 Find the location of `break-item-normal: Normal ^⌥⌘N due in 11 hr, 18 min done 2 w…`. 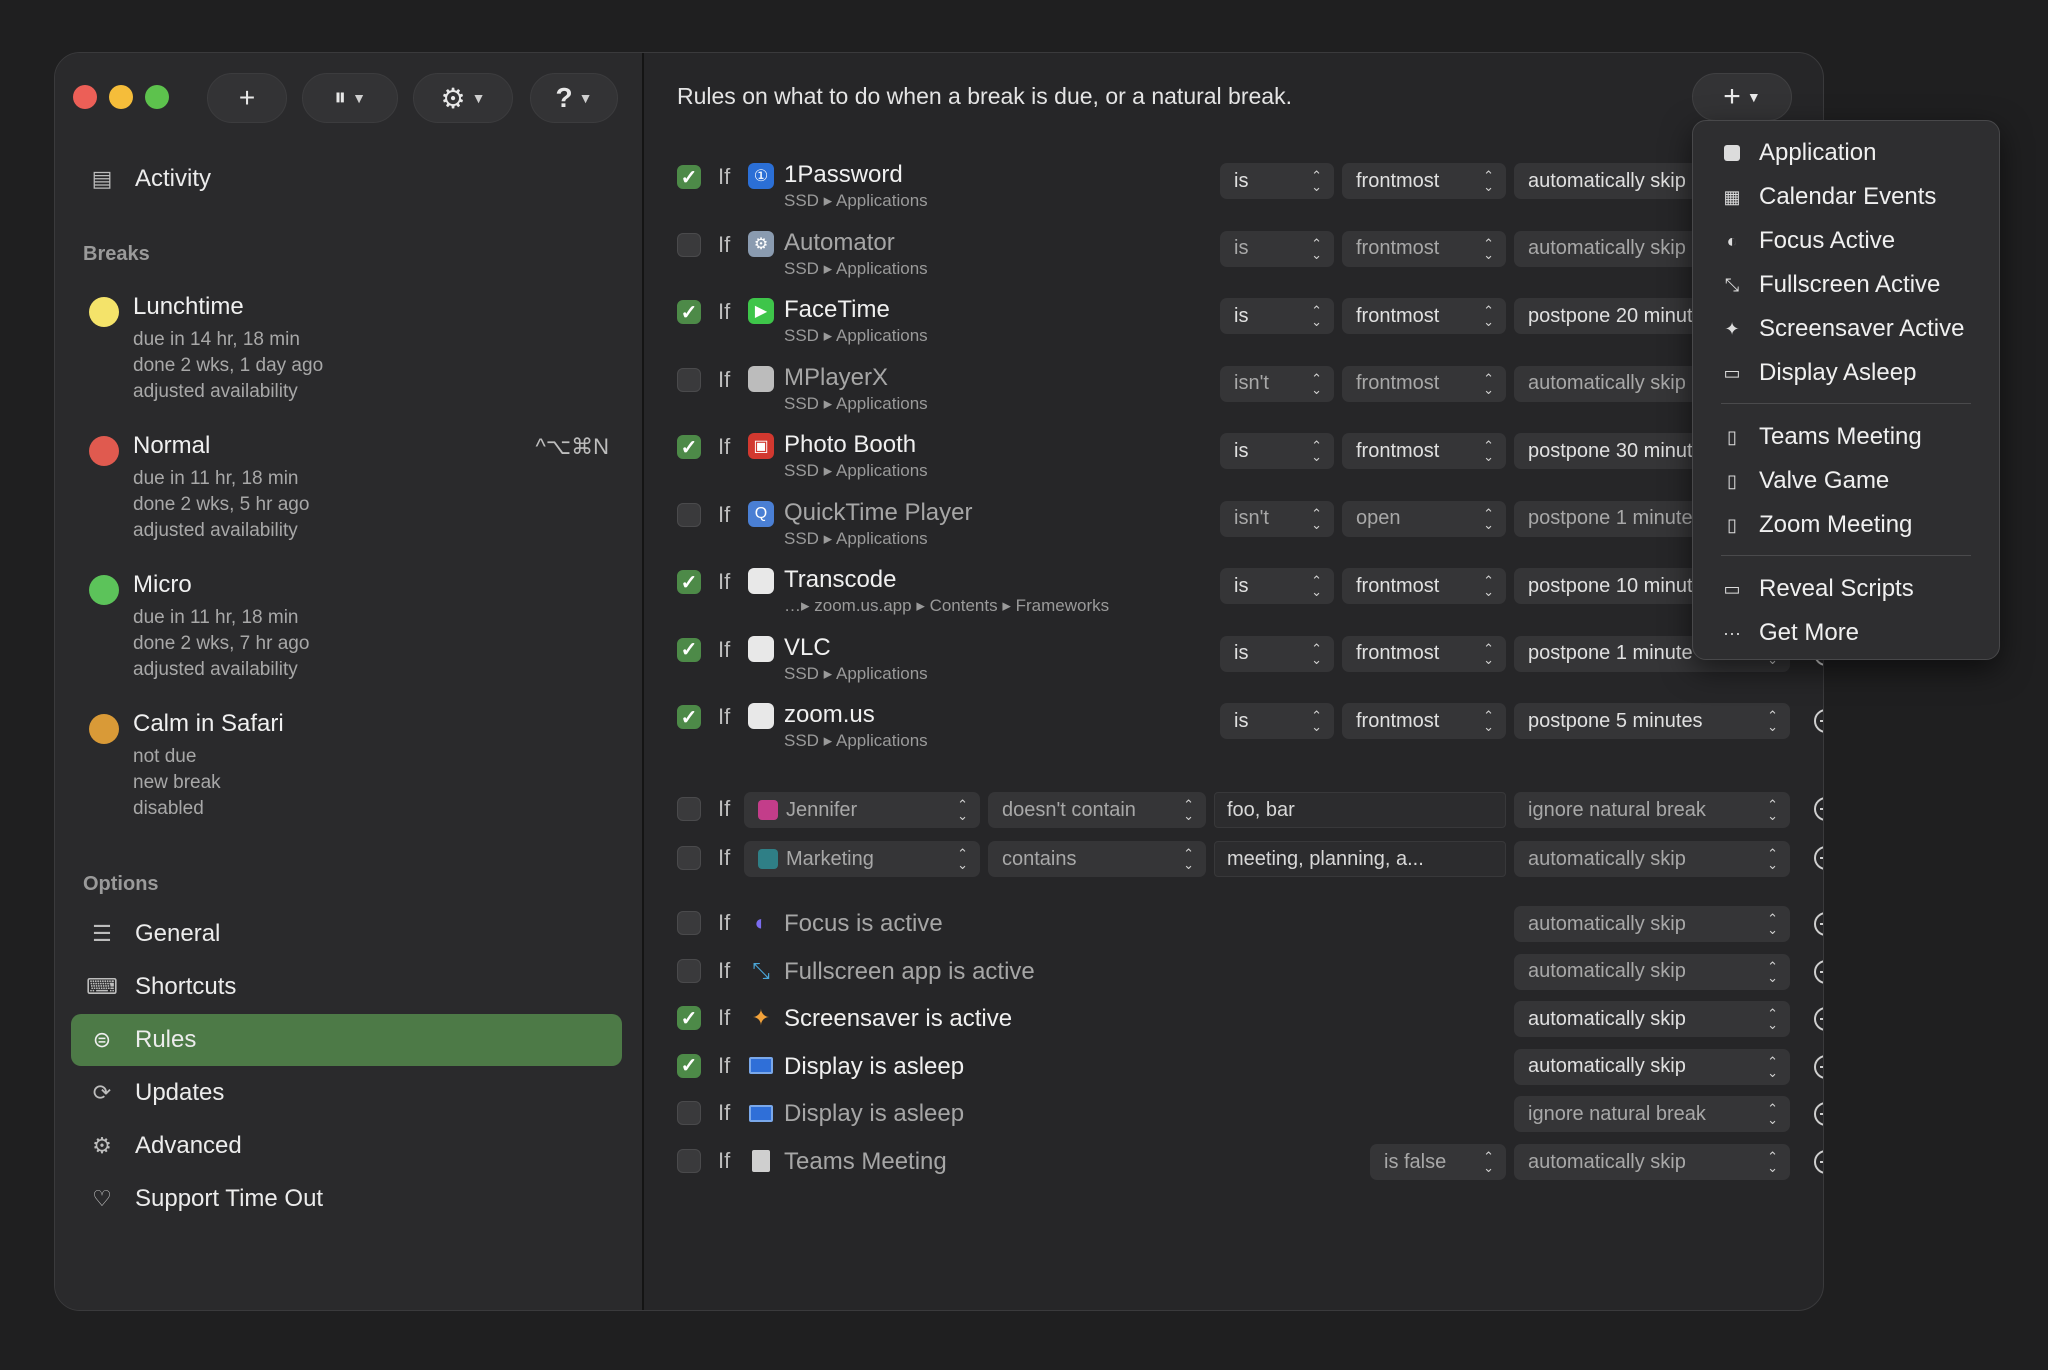

break-item-normal: Normal ^⌥⌘N due in 11 hr, 18 min done 2 w… is located at coordinates (349, 487).